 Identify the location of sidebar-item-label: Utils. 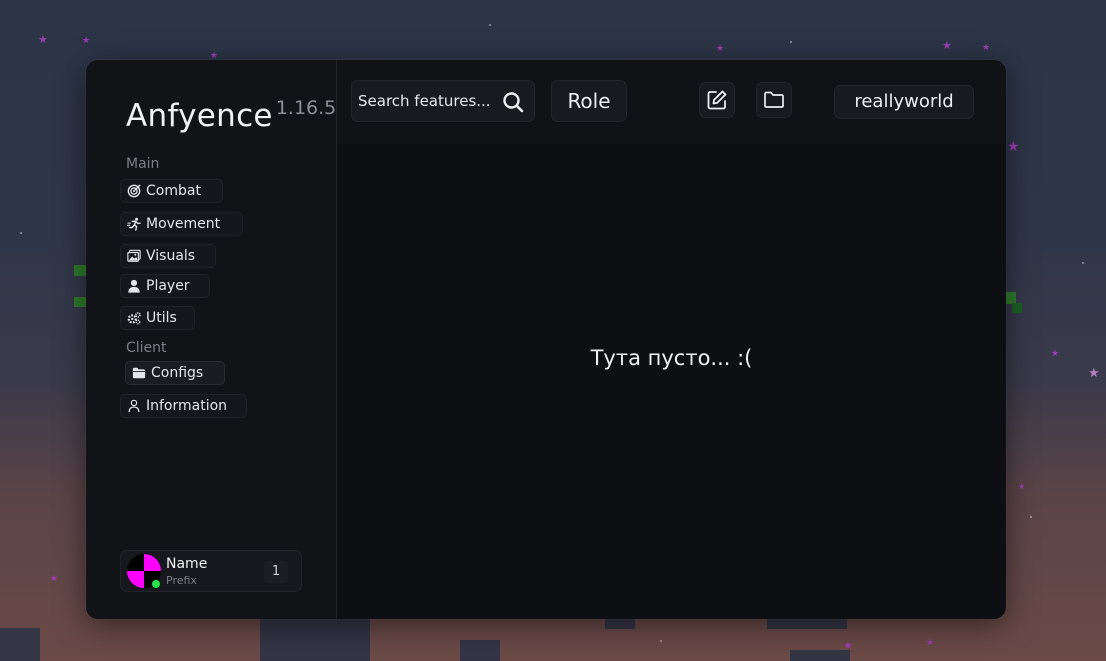
(161, 318).